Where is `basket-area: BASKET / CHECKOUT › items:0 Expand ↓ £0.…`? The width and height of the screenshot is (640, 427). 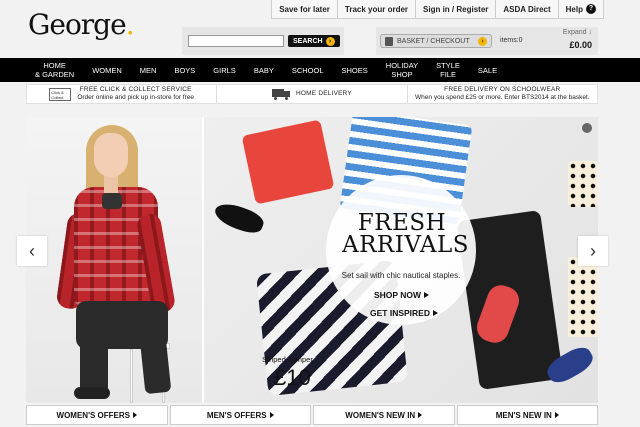 basket-area: BASKET / CHECKOUT › items:0 Expand ↓ £0.… is located at coordinates (487, 41).